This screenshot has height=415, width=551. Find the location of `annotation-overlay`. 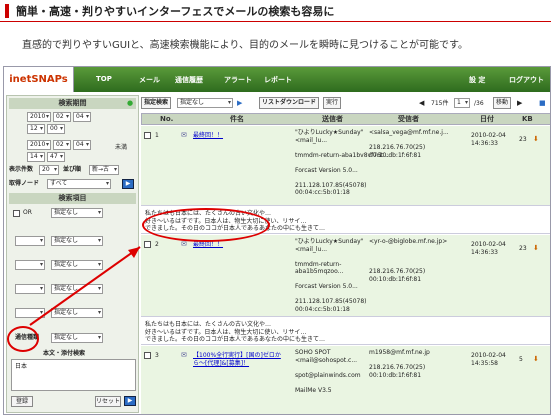

annotation-overlay is located at coordinates (85, 286).